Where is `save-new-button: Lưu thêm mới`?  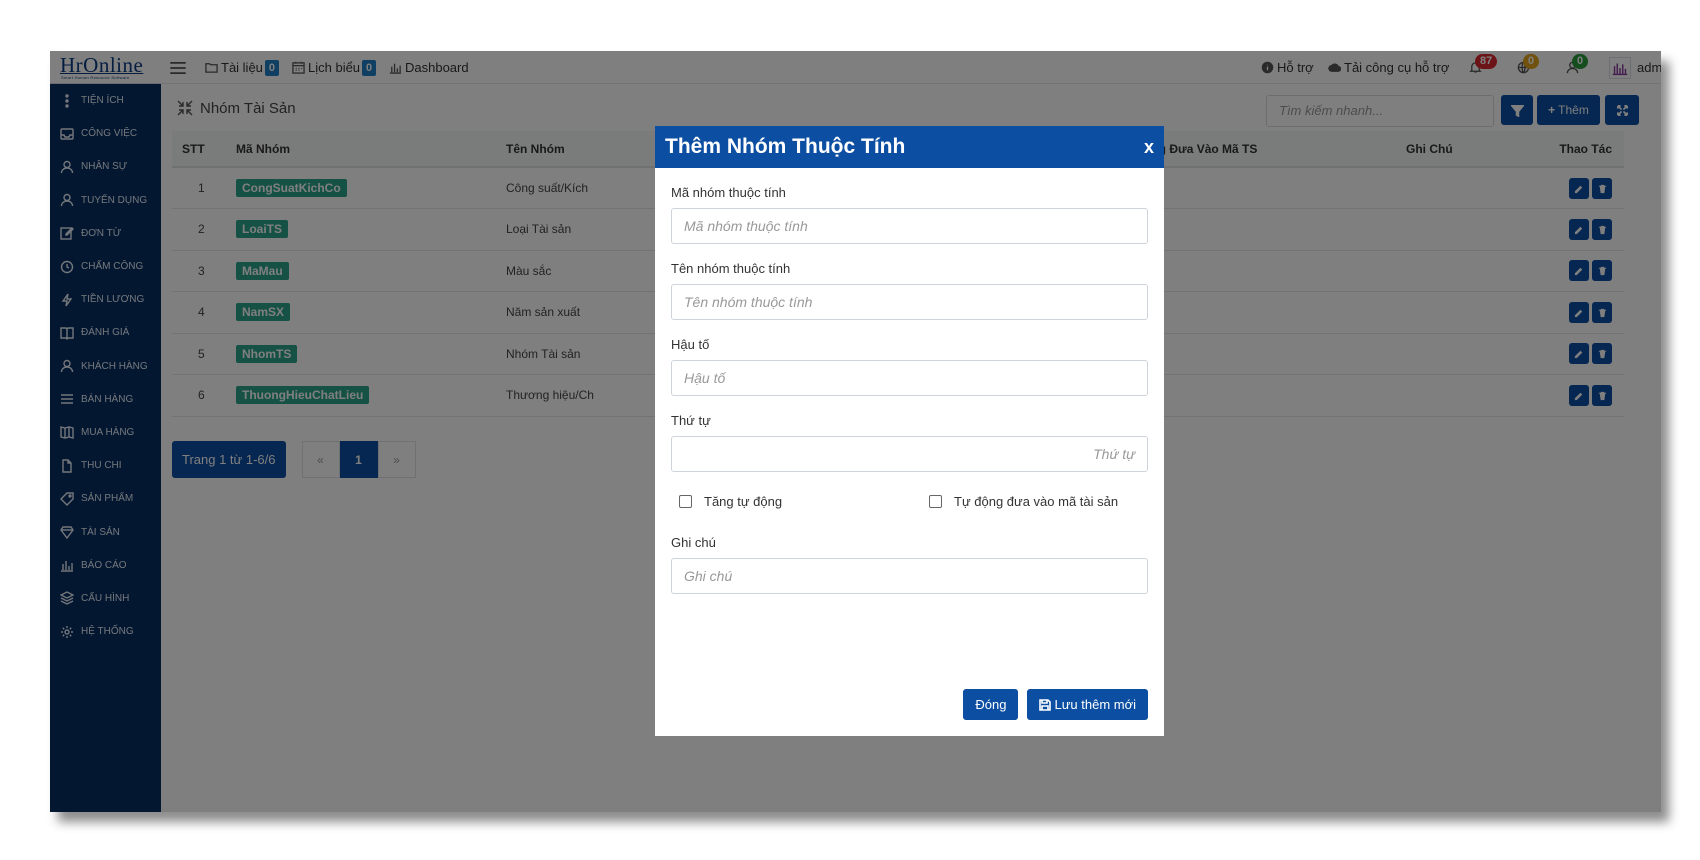
save-new-button: Lưu thêm mới is located at coordinates (1087, 704).